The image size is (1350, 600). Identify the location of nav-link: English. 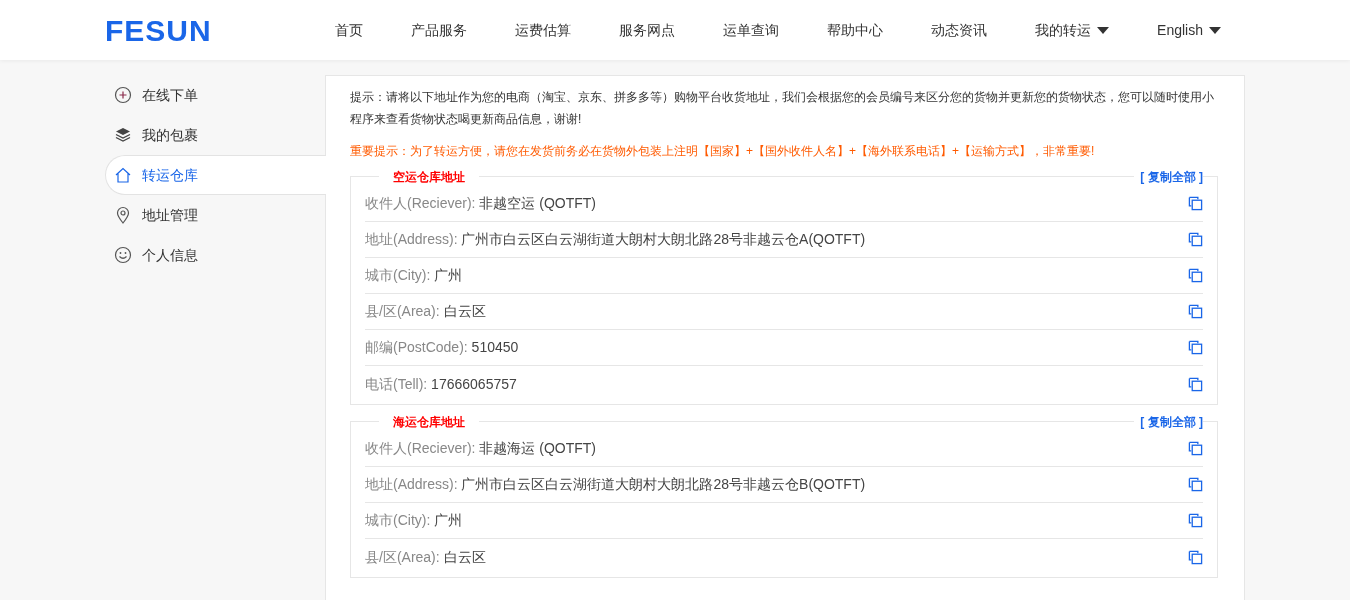
(1189, 30).